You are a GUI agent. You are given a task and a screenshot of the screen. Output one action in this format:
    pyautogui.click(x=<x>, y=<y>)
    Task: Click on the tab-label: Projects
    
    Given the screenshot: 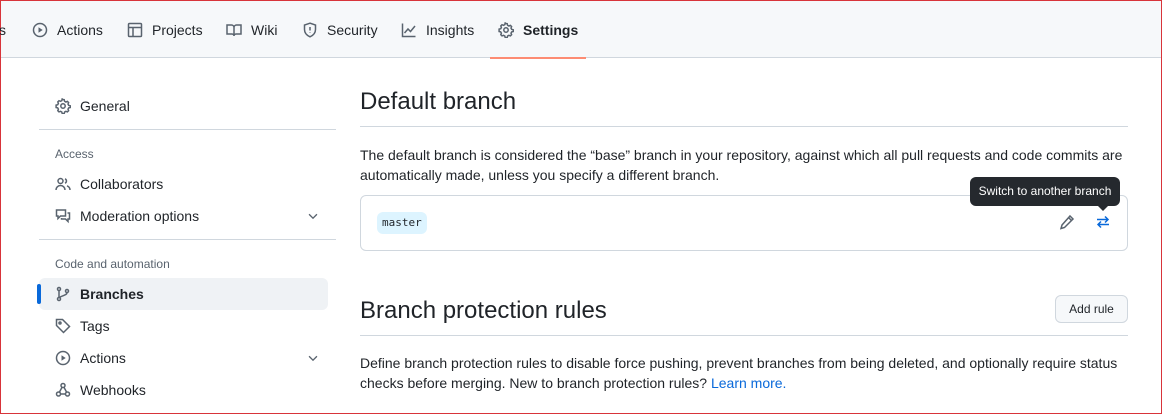 What is the action you would take?
    pyautogui.click(x=177, y=29)
    